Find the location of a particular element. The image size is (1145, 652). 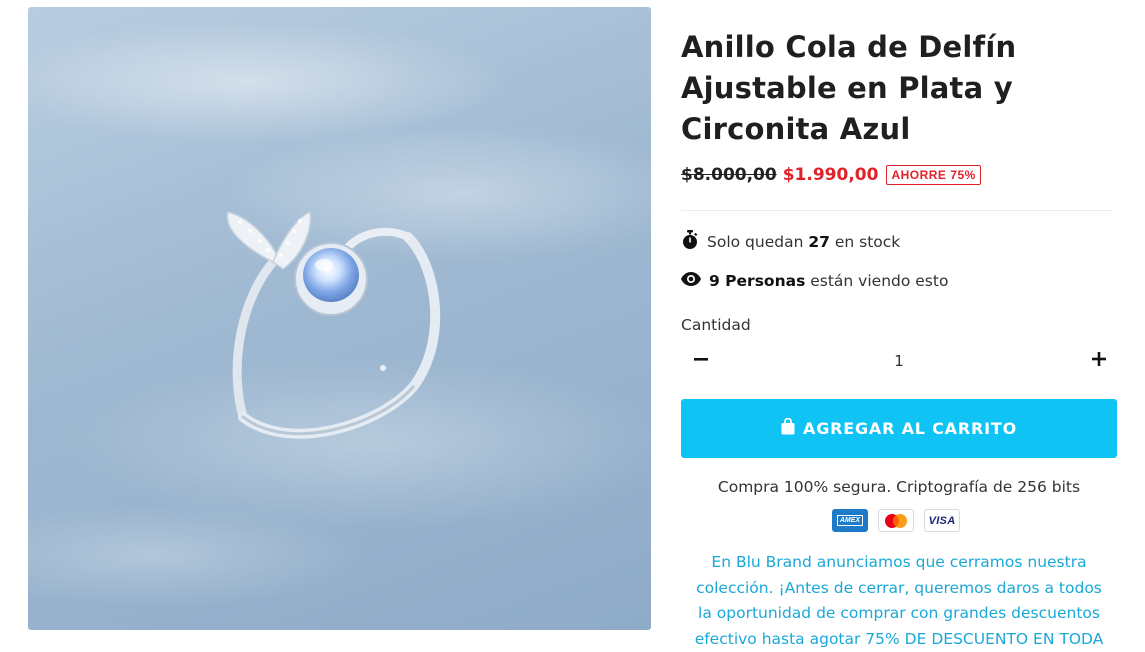

viewers-text: 9 Personas están viendo esto is located at coordinates (828, 281).